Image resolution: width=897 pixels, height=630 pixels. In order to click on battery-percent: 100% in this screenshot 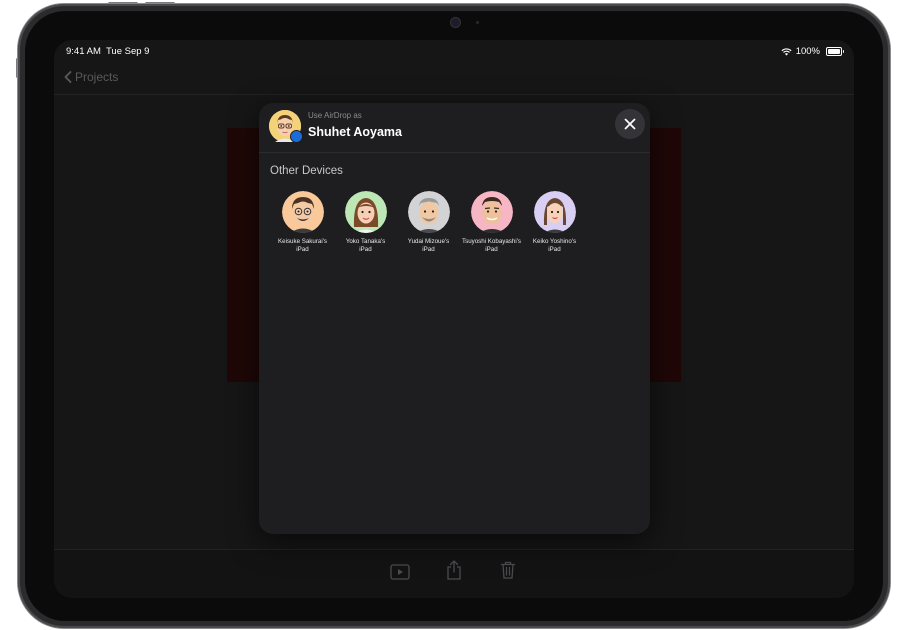, I will do `click(807, 51)`.